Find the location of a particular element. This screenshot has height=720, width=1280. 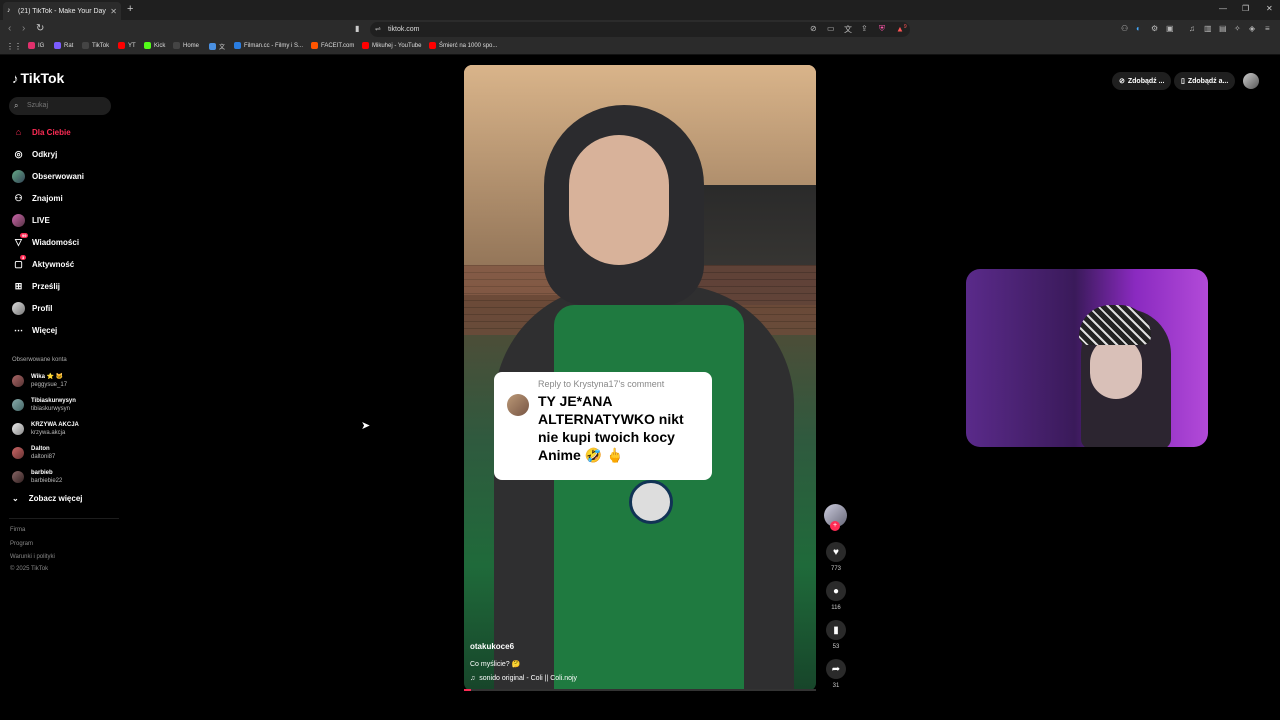

sidebar-item-live: LIVE is located at coordinates (31, 220).